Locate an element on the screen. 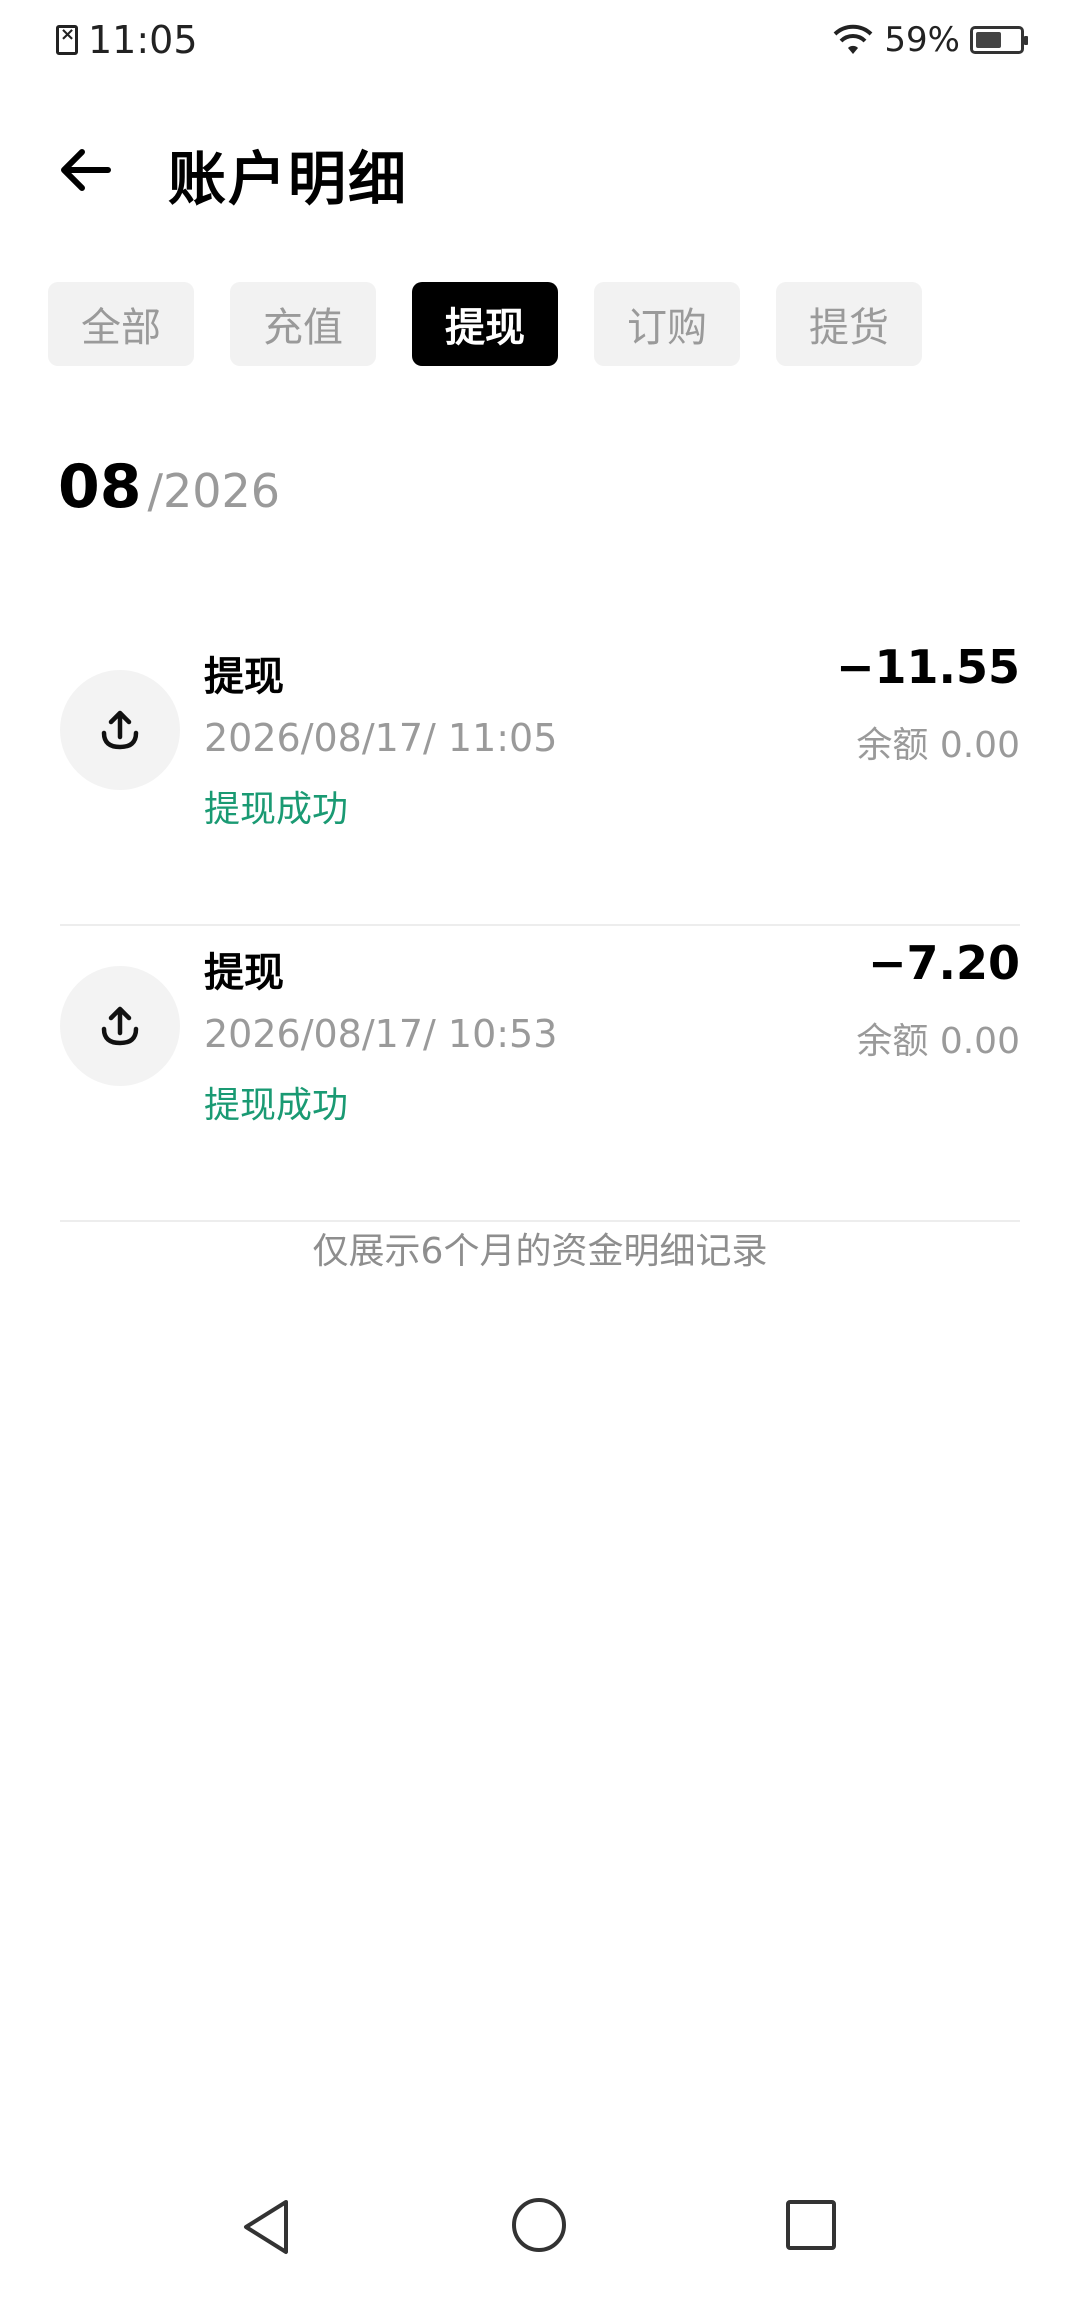 The image size is (1080, 2316). status-left: 11:05 is located at coordinates (127, 40).